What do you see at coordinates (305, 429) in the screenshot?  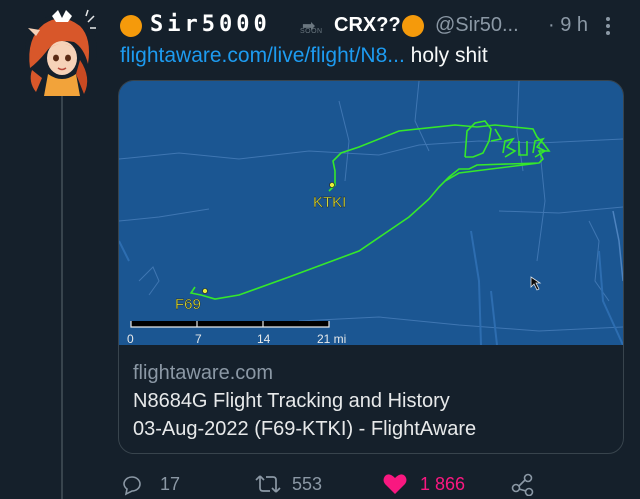 I see `card-title-line2: 03-Aug-2022 (F69-KTKI) - FlightAware` at bounding box center [305, 429].